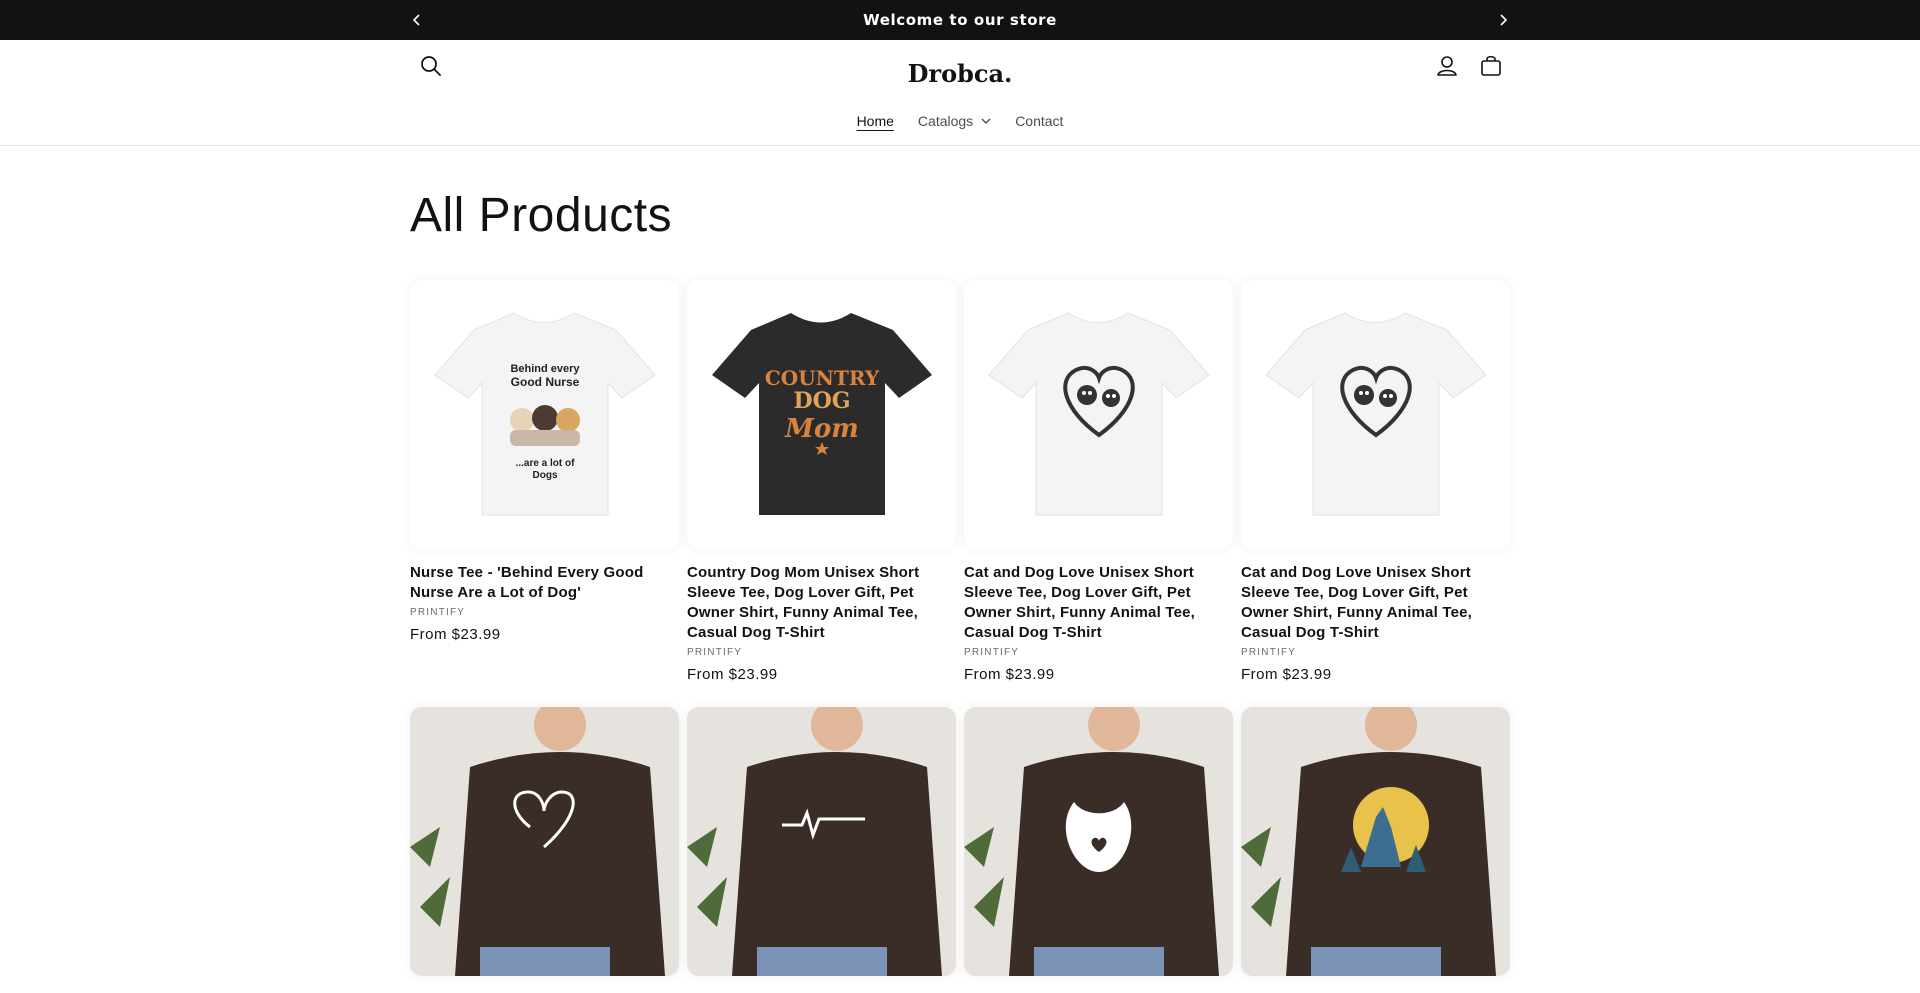 The image size is (1920, 993). I want to click on announcement-bar: Welcome to our store, so click(960, 20).